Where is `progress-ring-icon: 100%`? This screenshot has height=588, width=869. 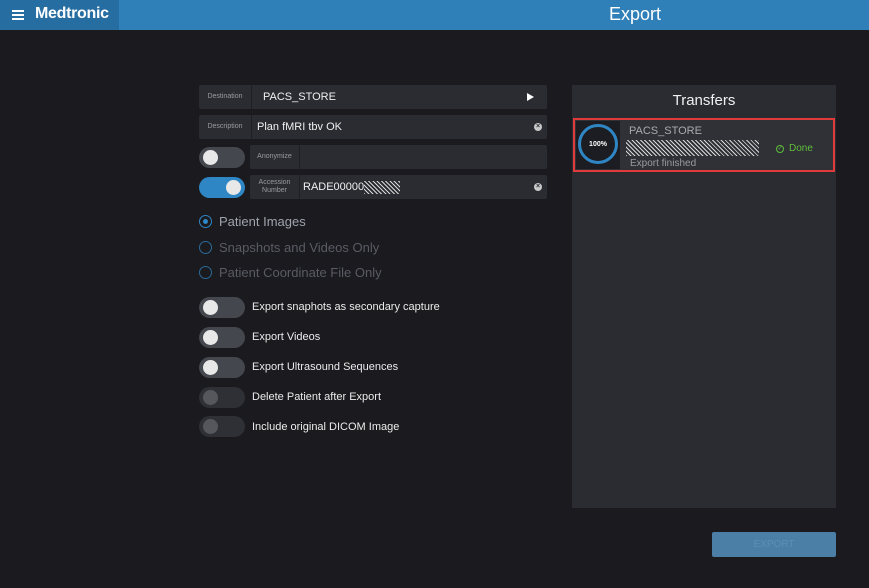 progress-ring-icon: 100% is located at coordinates (598, 144).